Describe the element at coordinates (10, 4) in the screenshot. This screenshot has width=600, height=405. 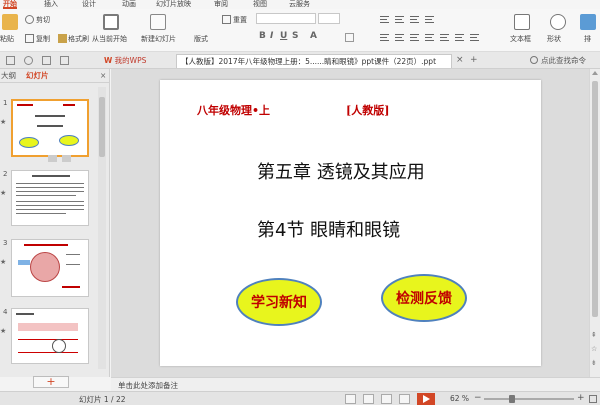
I see `tab-home: 开始` at that location.